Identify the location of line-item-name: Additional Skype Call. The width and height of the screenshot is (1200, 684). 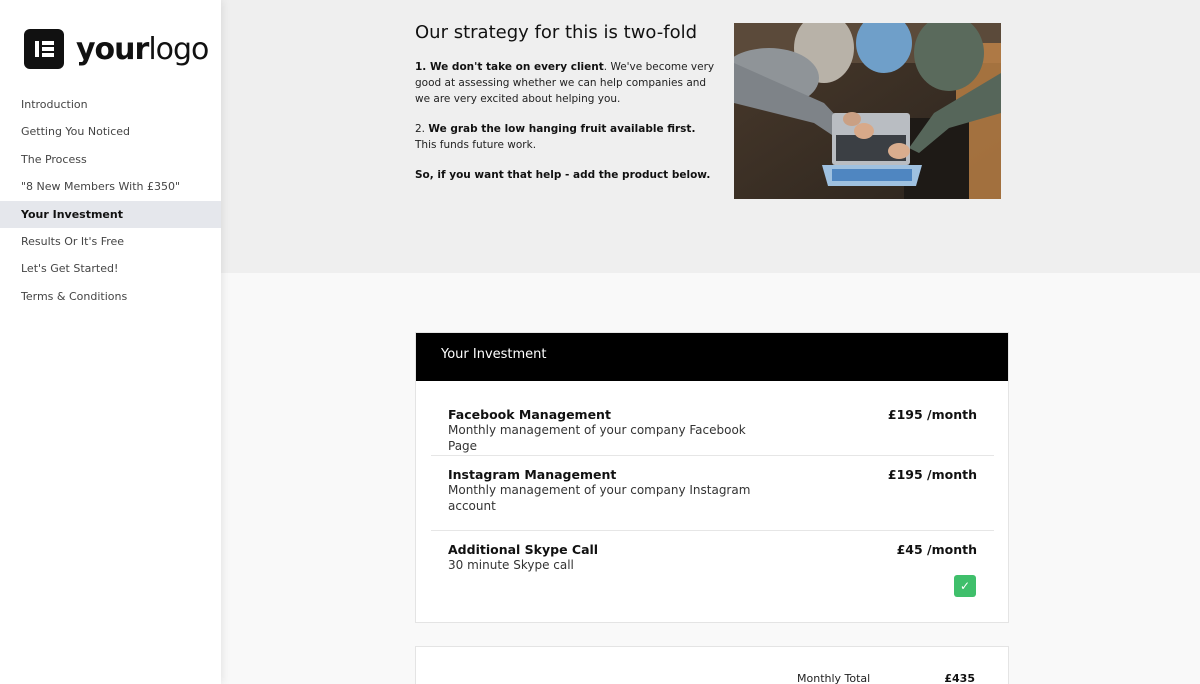
(523, 549).